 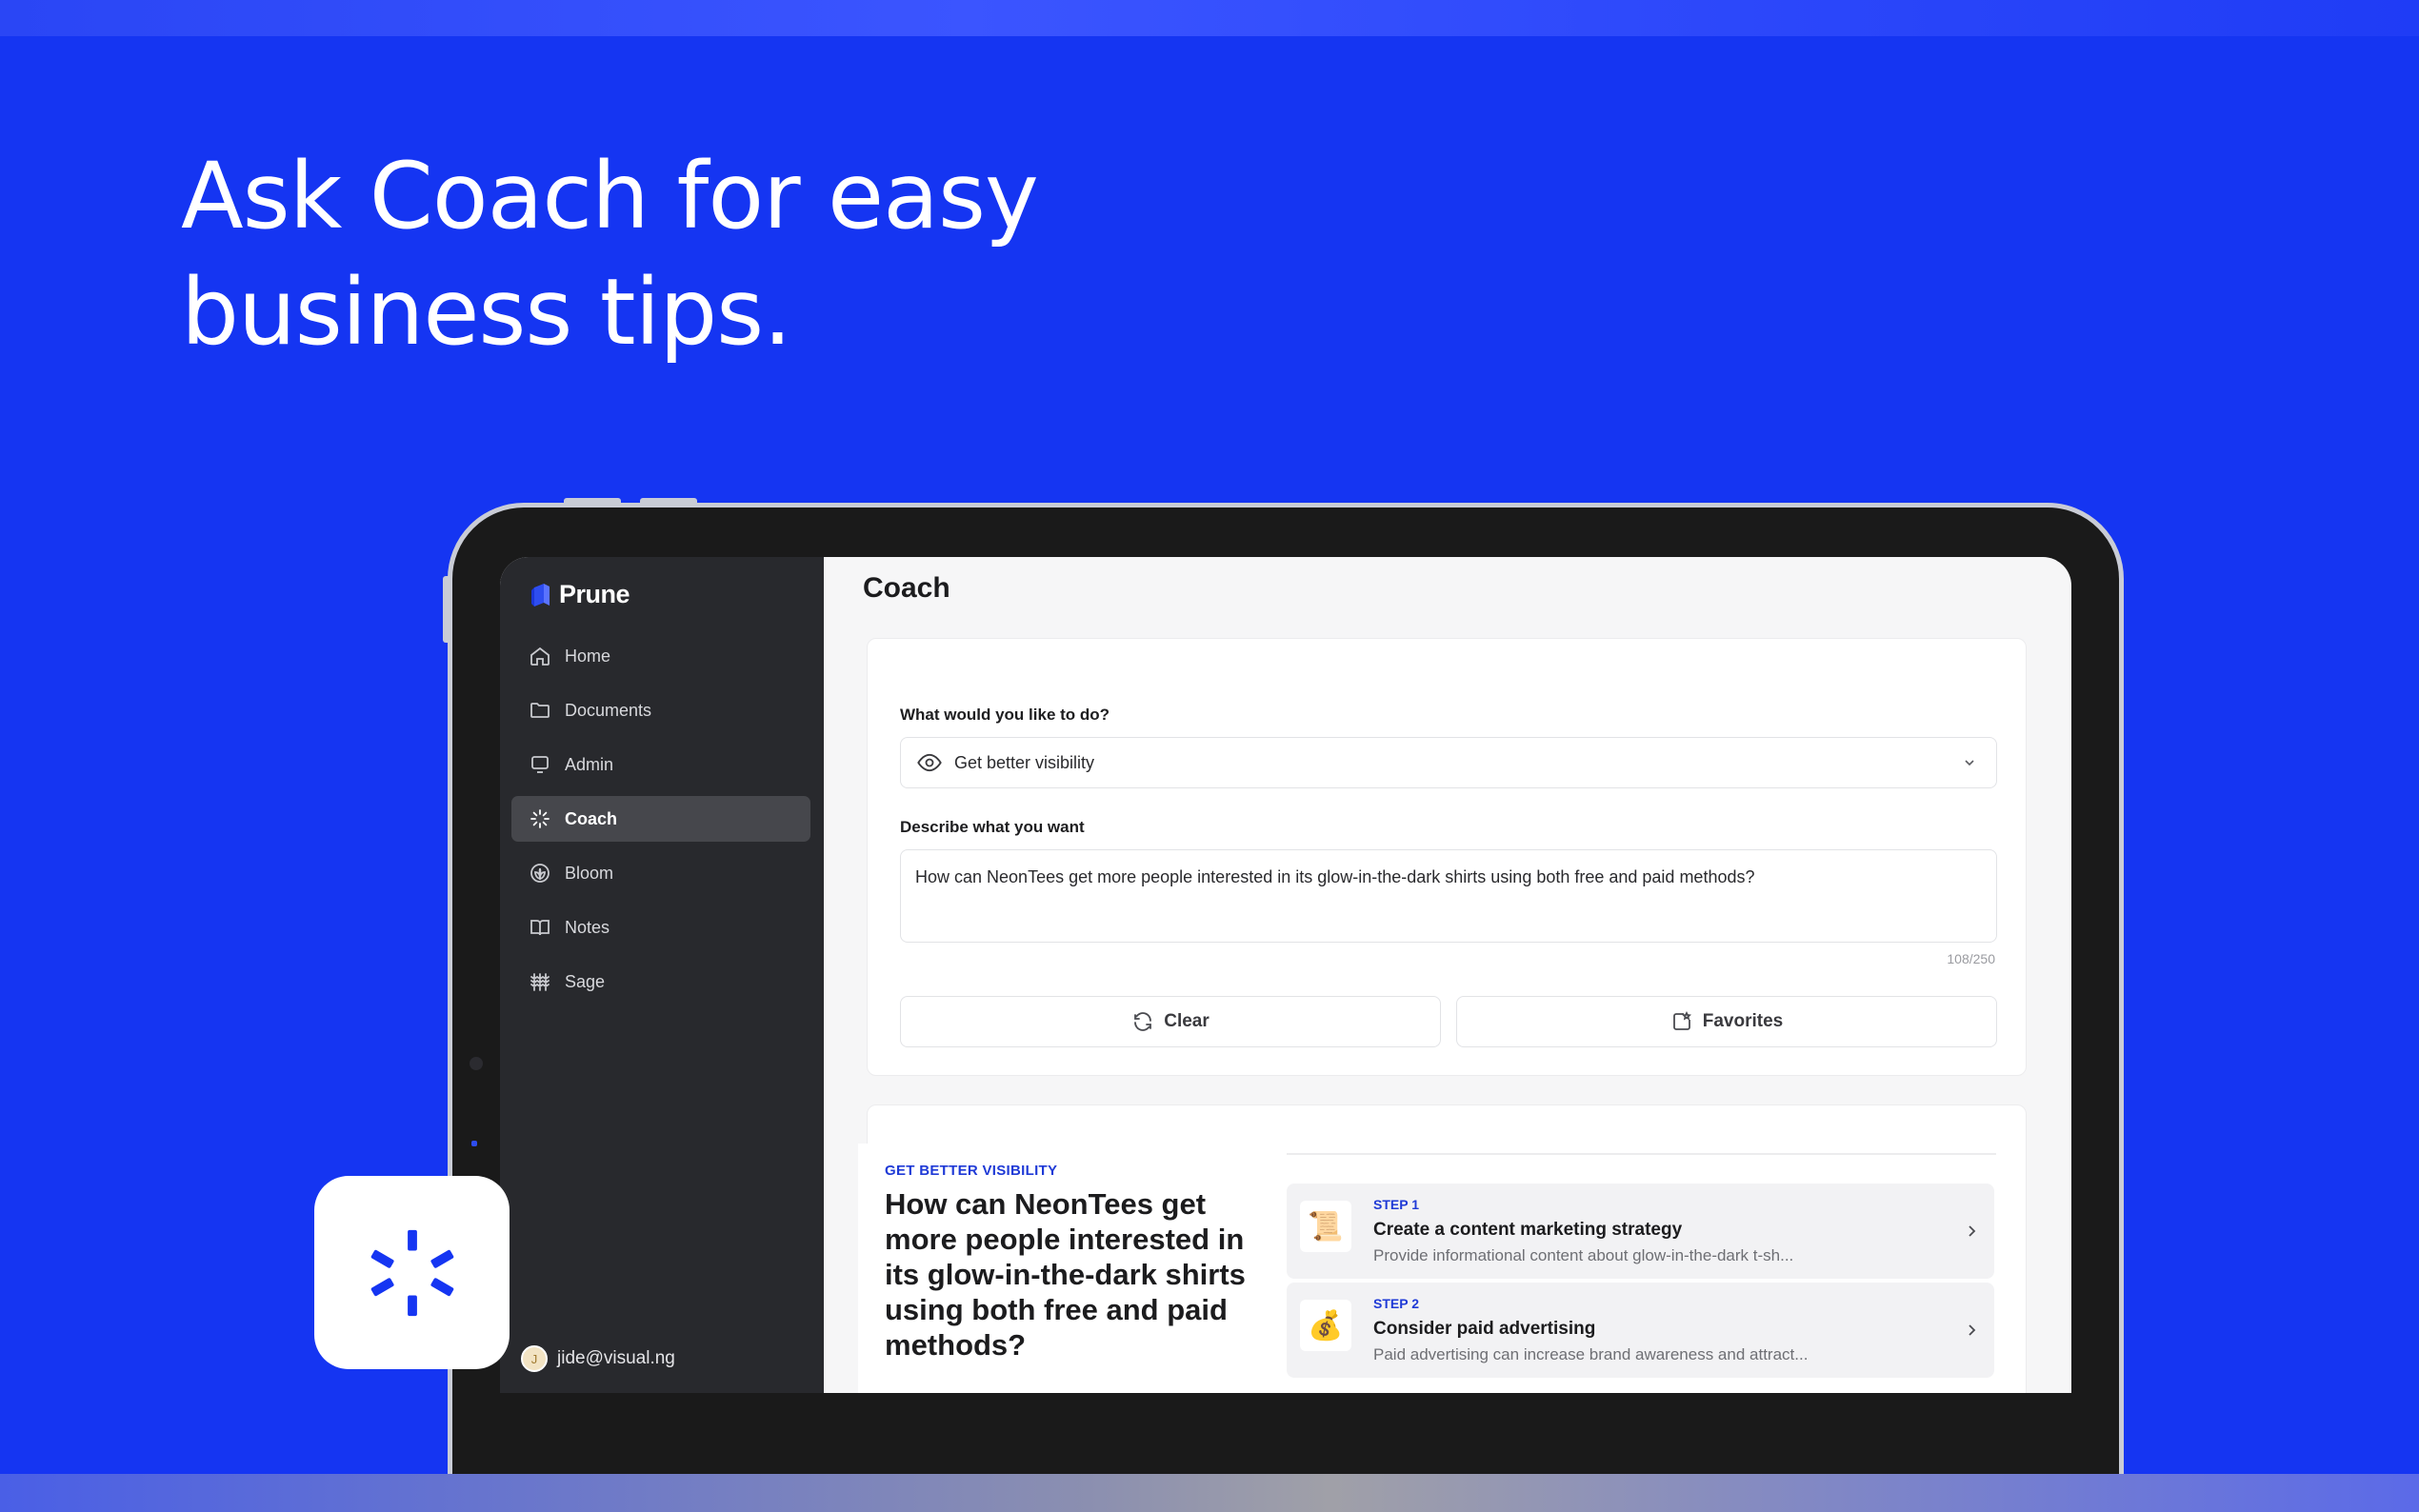 What do you see at coordinates (589, 764) in the screenshot?
I see `sidebar-item-label: Admin` at bounding box center [589, 764].